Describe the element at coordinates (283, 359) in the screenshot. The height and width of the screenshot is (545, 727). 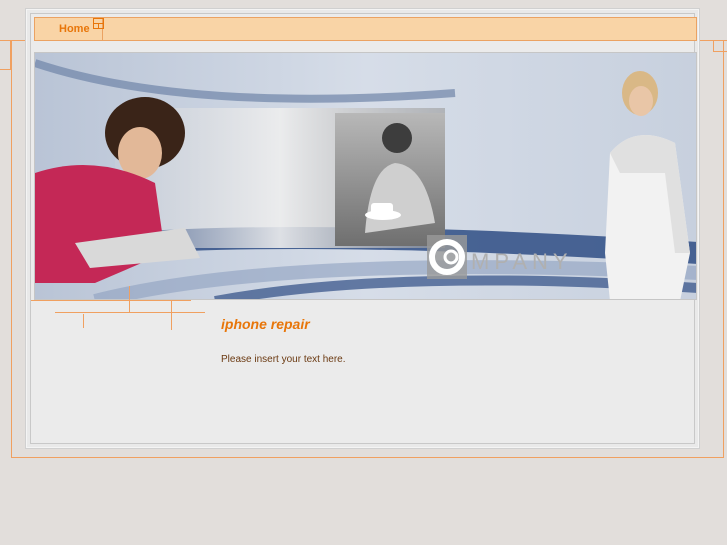
I see `content-body-text: Please insert your text here.` at that location.